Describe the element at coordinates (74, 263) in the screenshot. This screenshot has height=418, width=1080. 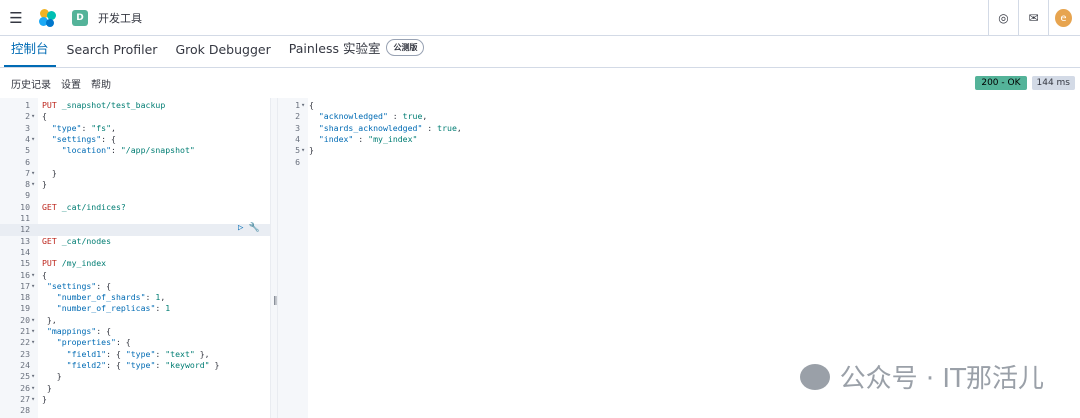
I see `code-text: PUT /my_index` at that location.